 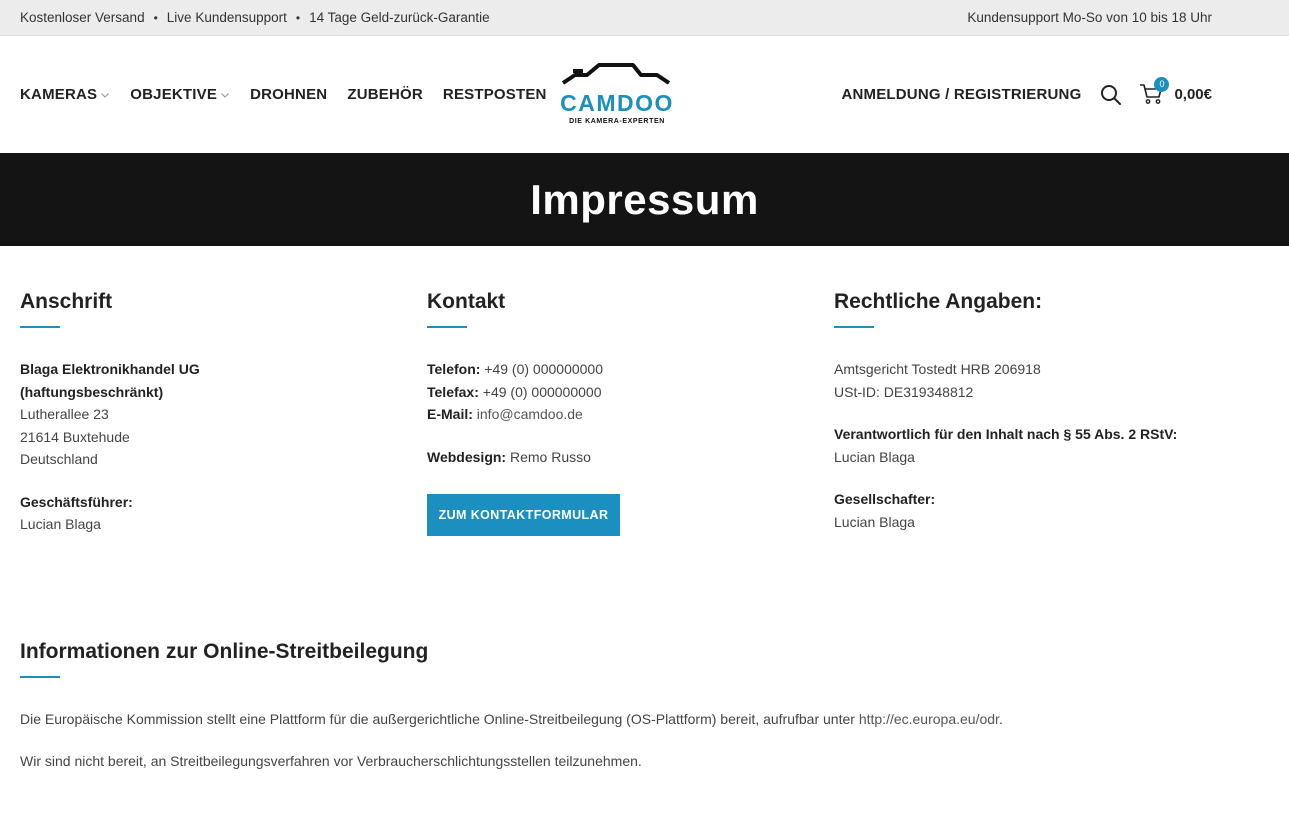 What do you see at coordinates (1054, 499) in the screenshot?
I see `shareholder-label-line: Gesellschafter:` at bounding box center [1054, 499].